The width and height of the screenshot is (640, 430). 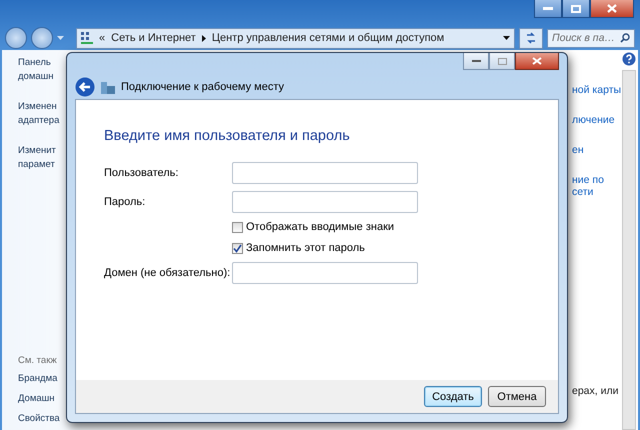 What do you see at coordinates (328, 38) in the screenshot?
I see `breadcrumb: Центр управления сетями и общим доступом` at bounding box center [328, 38].